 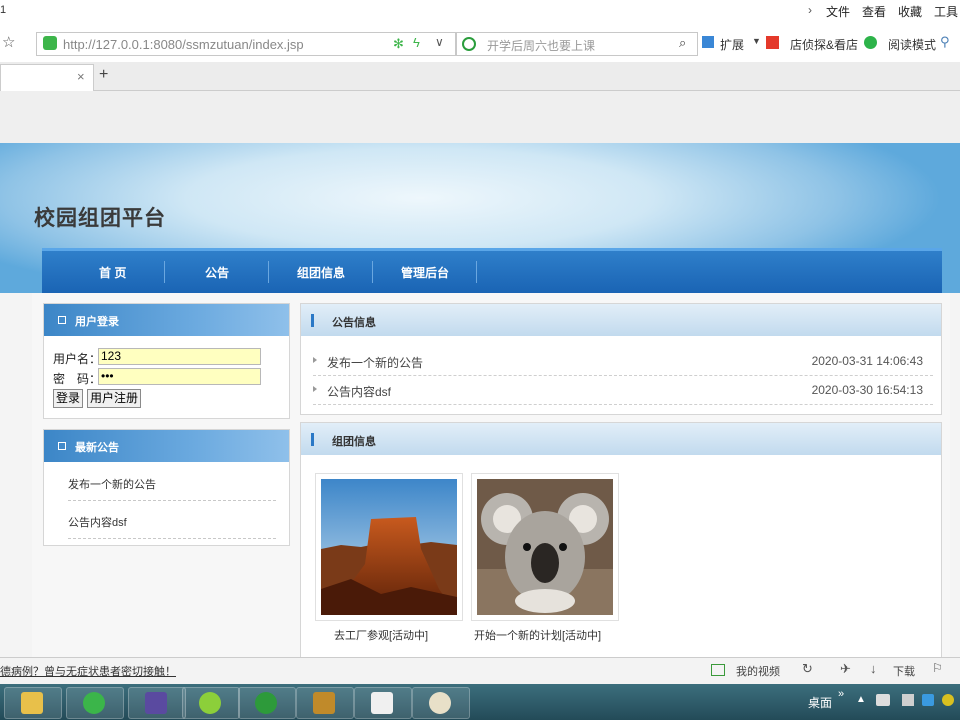 I want to click on main-nav: 首 页 公告 组团信息 管理后台, so click(x=492, y=270).